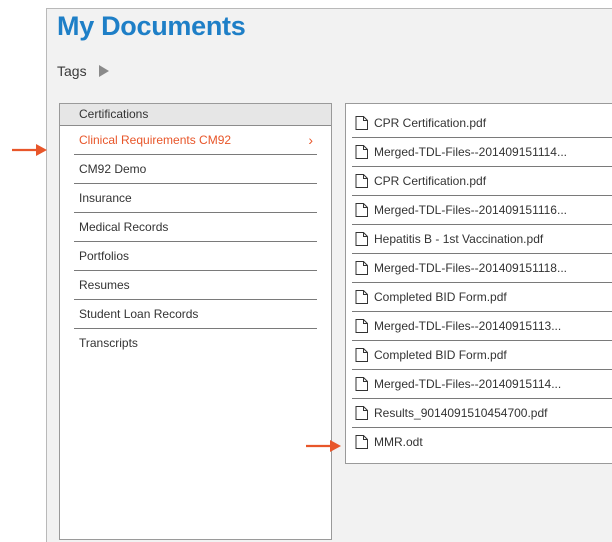  What do you see at coordinates (195, 343) in the screenshot?
I see `folder-item-transcripts: Transcripts` at bounding box center [195, 343].